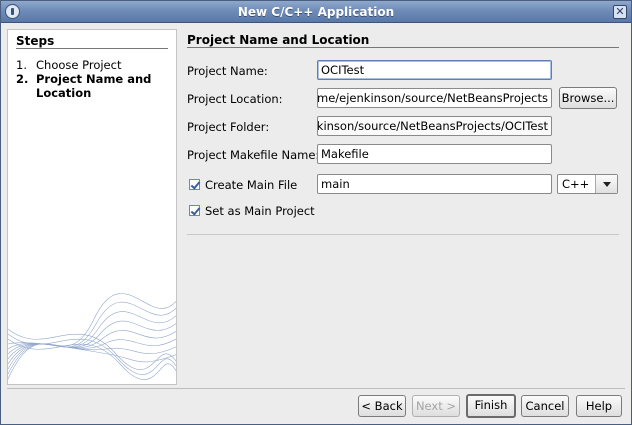 This screenshot has height=425, width=632. I want to click on set-as-main-project-checkbox: Set as Main Project, so click(252, 211).